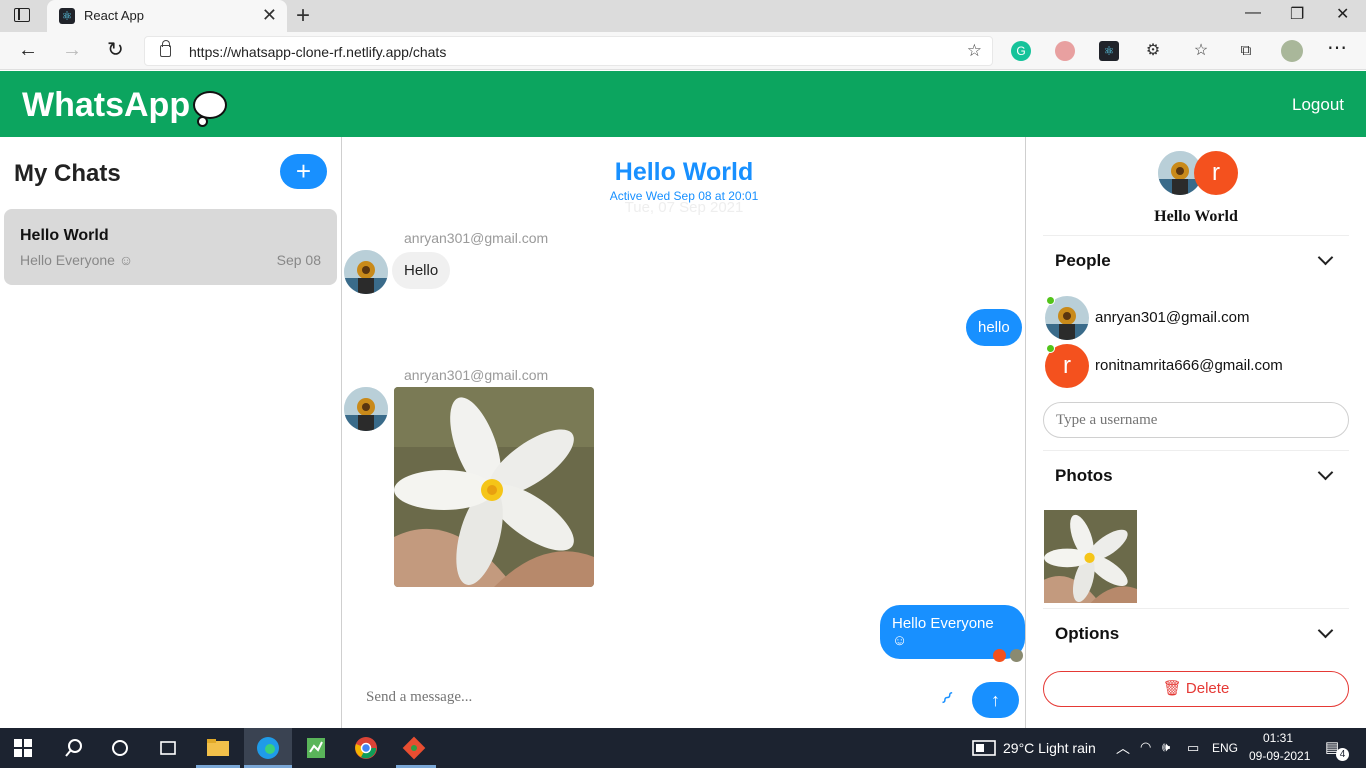 The image size is (1366, 768). What do you see at coordinates (1084, 476) in the screenshot?
I see `photos-section-title: Photos` at bounding box center [1084, 476].